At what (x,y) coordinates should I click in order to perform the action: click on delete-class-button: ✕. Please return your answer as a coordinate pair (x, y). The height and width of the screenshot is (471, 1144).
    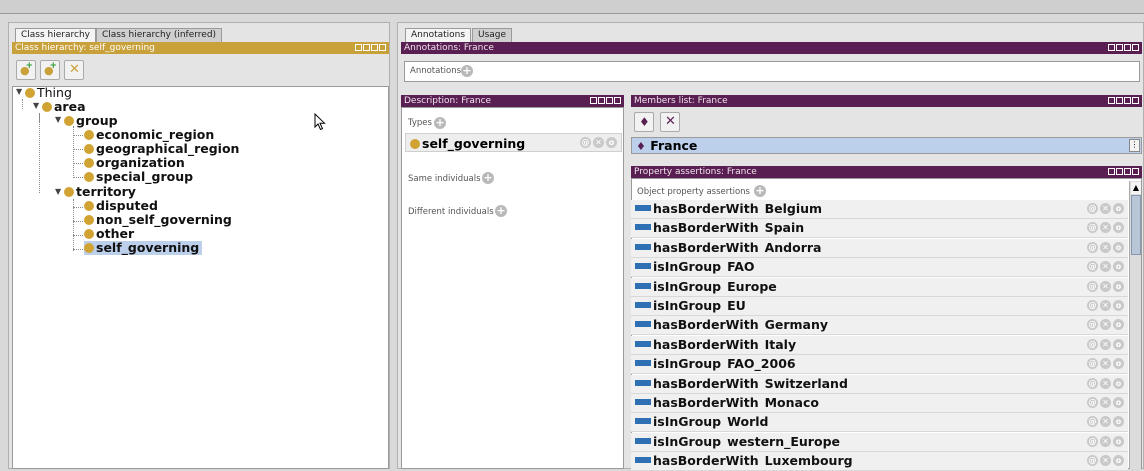
    Looking at the image, I should click on (74, 70).